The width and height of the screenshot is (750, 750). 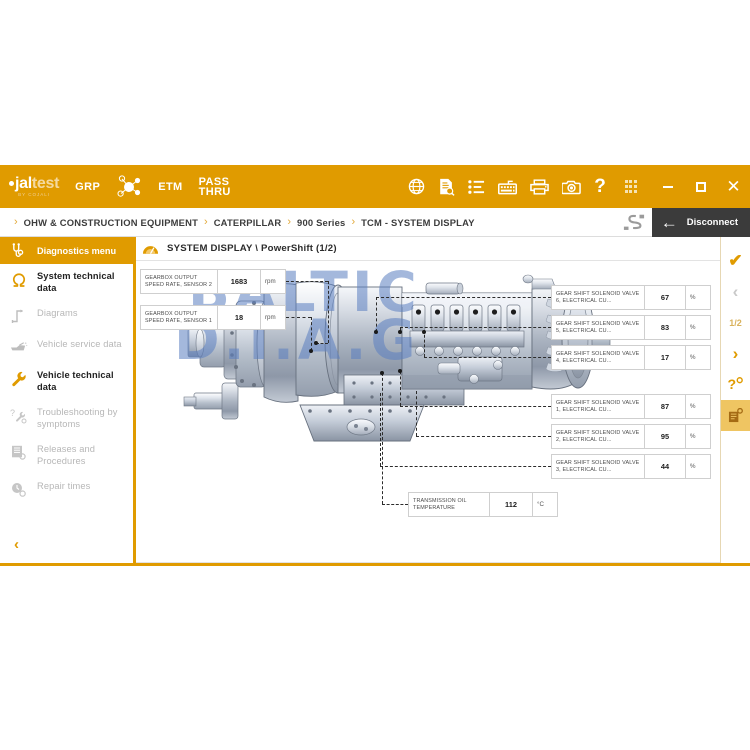 What do you see at coordinates (18, 279) in the screenshot?
I see `omega-icon` at bounding box center [18, 279].